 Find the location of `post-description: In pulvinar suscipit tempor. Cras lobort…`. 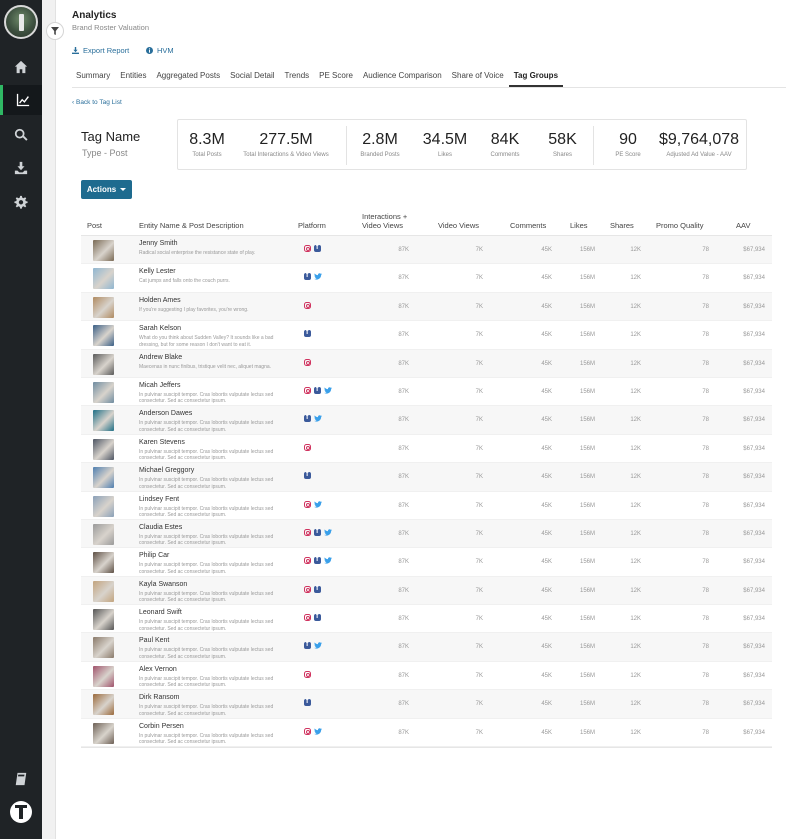

post-description: In pulvinar suscipit tempor. Cras lobort… is located at coordinates (206, 455).